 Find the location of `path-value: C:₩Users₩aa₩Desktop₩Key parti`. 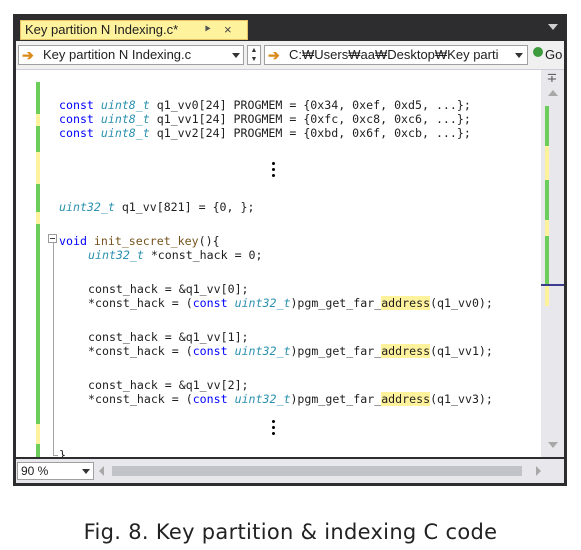

path-value: C:₩Users₩aa₩Desktop₩Key parti is located at coordinates (394, 54).